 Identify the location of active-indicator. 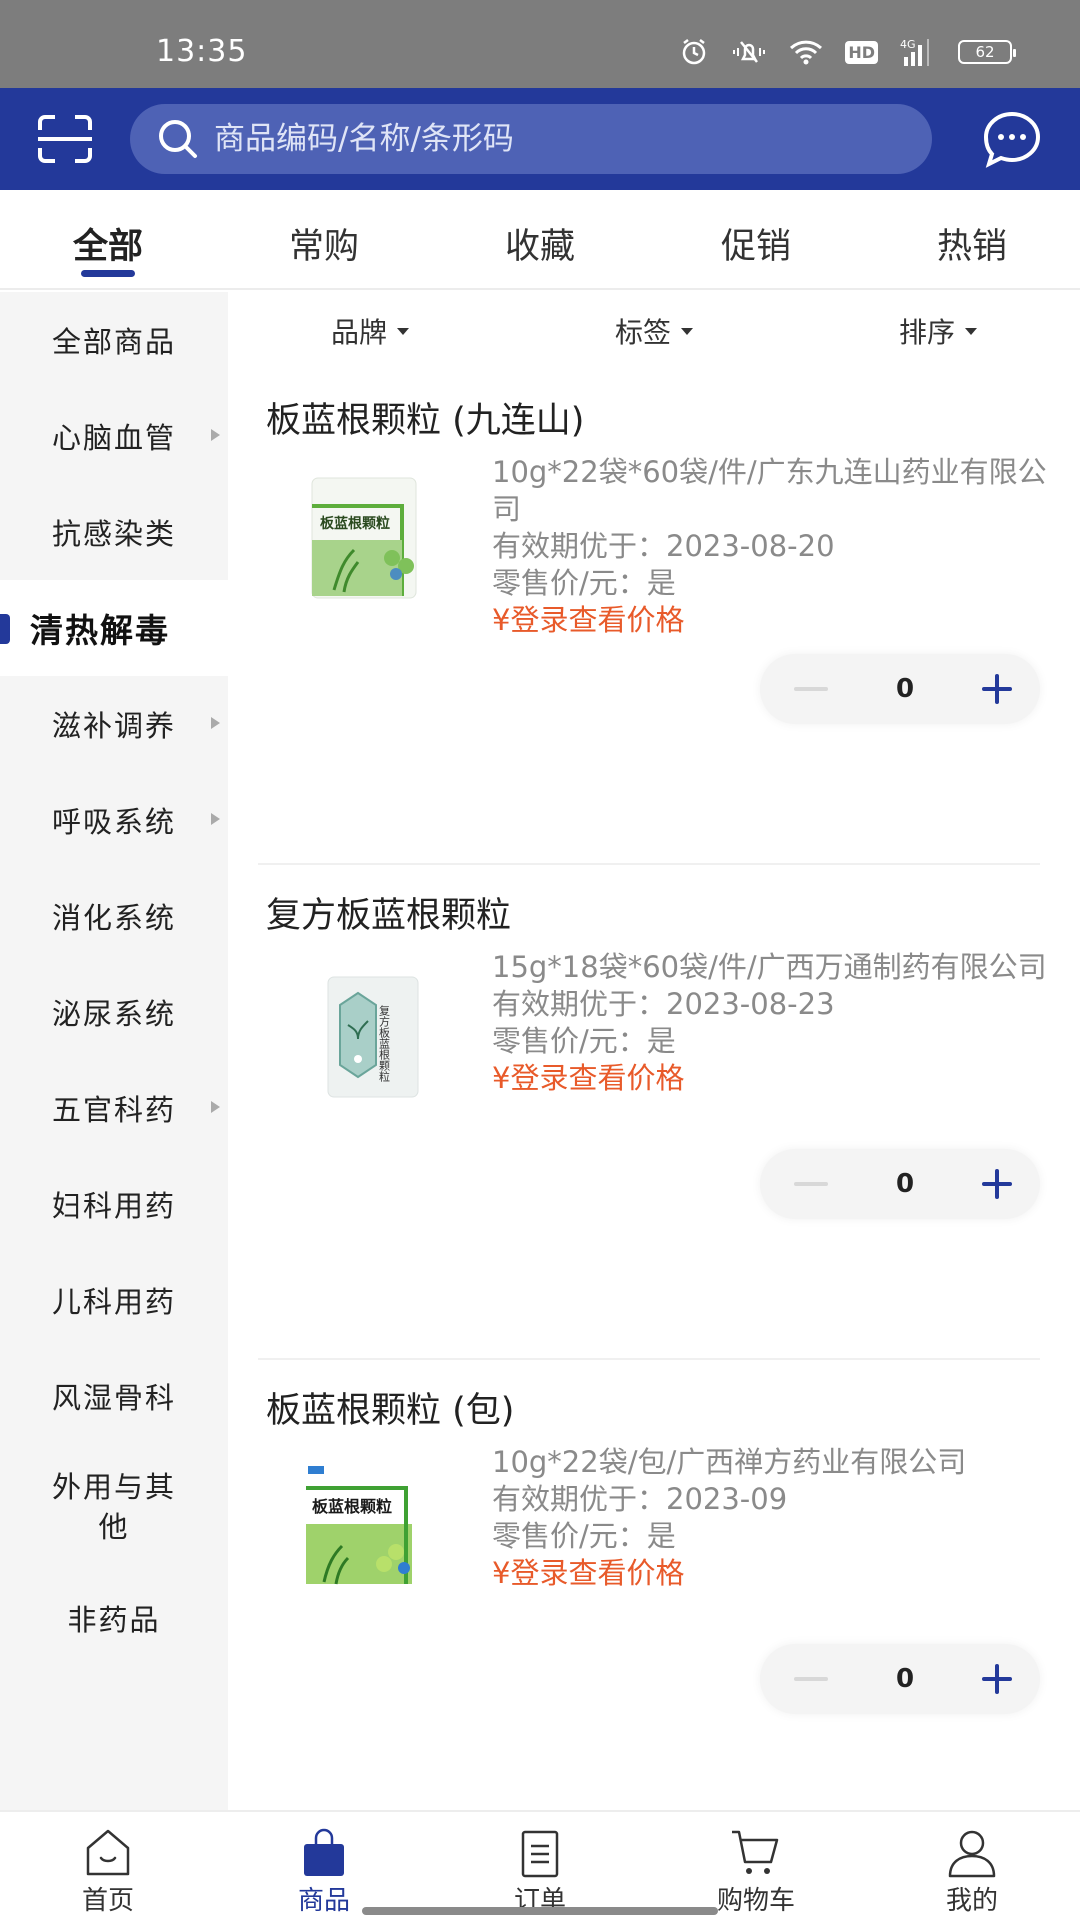
(5, 629).